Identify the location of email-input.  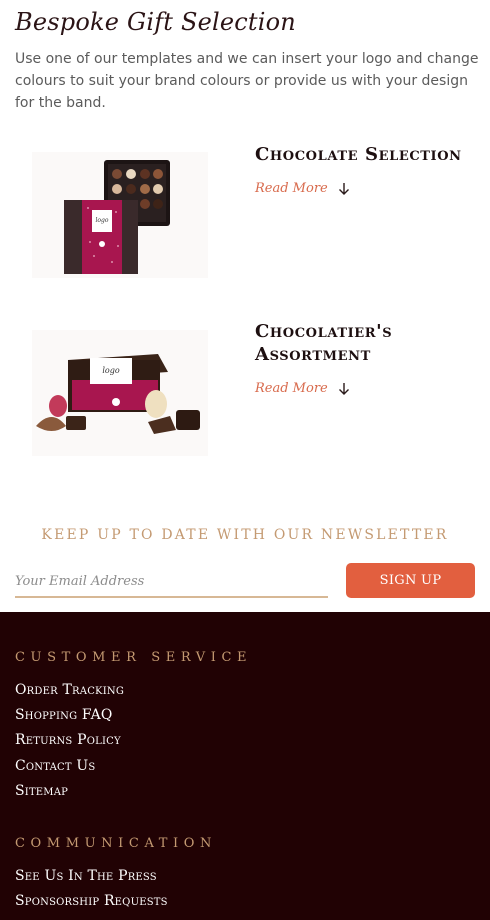
(171, 582).